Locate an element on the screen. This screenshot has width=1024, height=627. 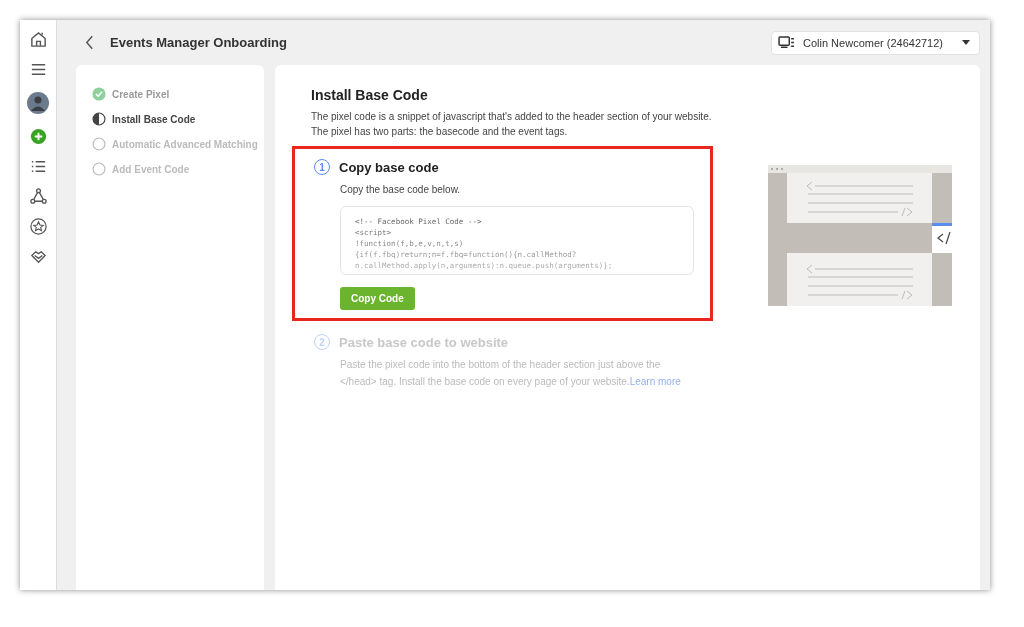
step-label: Install Base Code is located at coordinates (154, 119).